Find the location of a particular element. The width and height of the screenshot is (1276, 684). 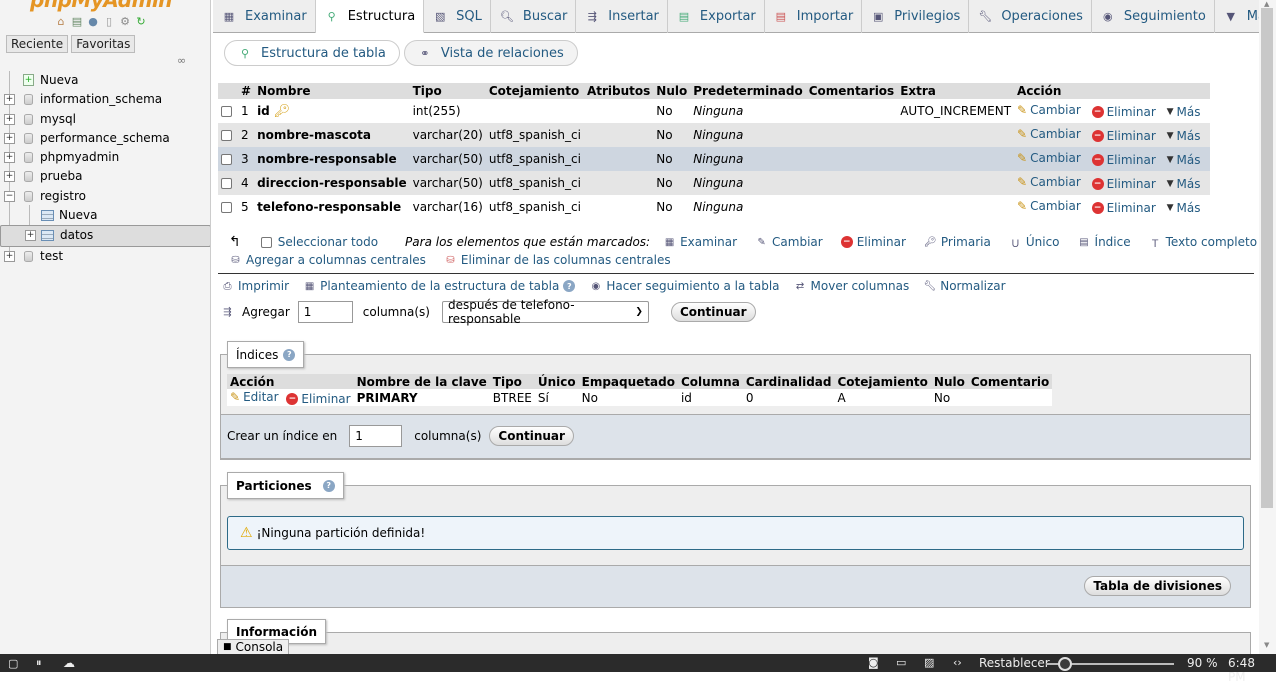

create-index-continue-button: Continuar is located at coordinates (531, 436).